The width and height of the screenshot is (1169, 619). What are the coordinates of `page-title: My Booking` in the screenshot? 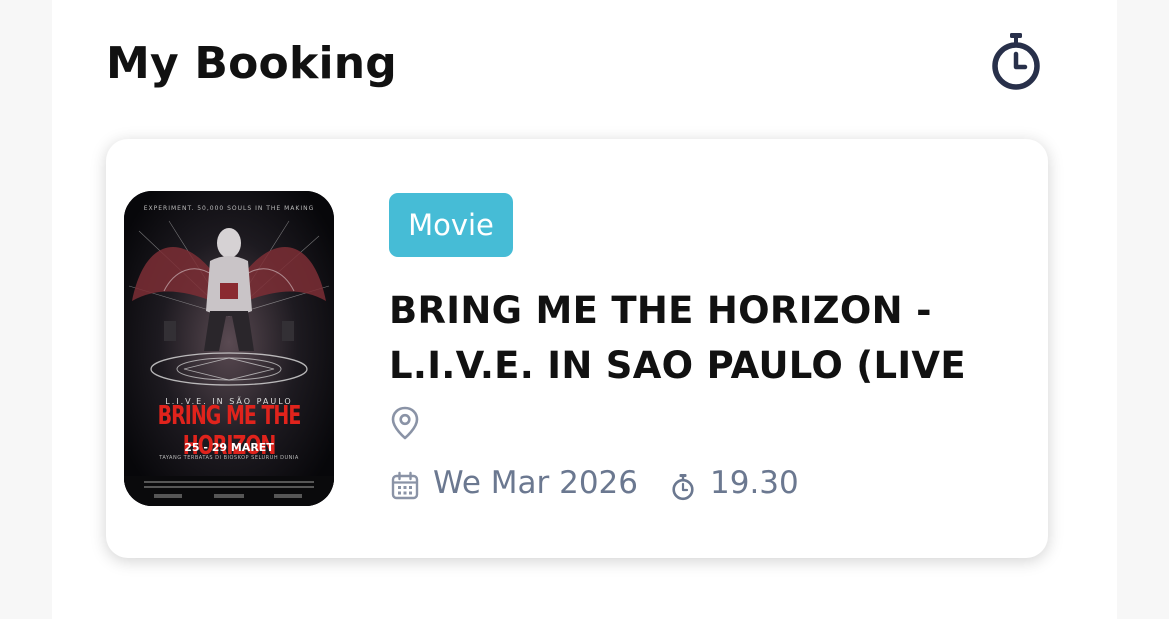 It's located at (251, 63).